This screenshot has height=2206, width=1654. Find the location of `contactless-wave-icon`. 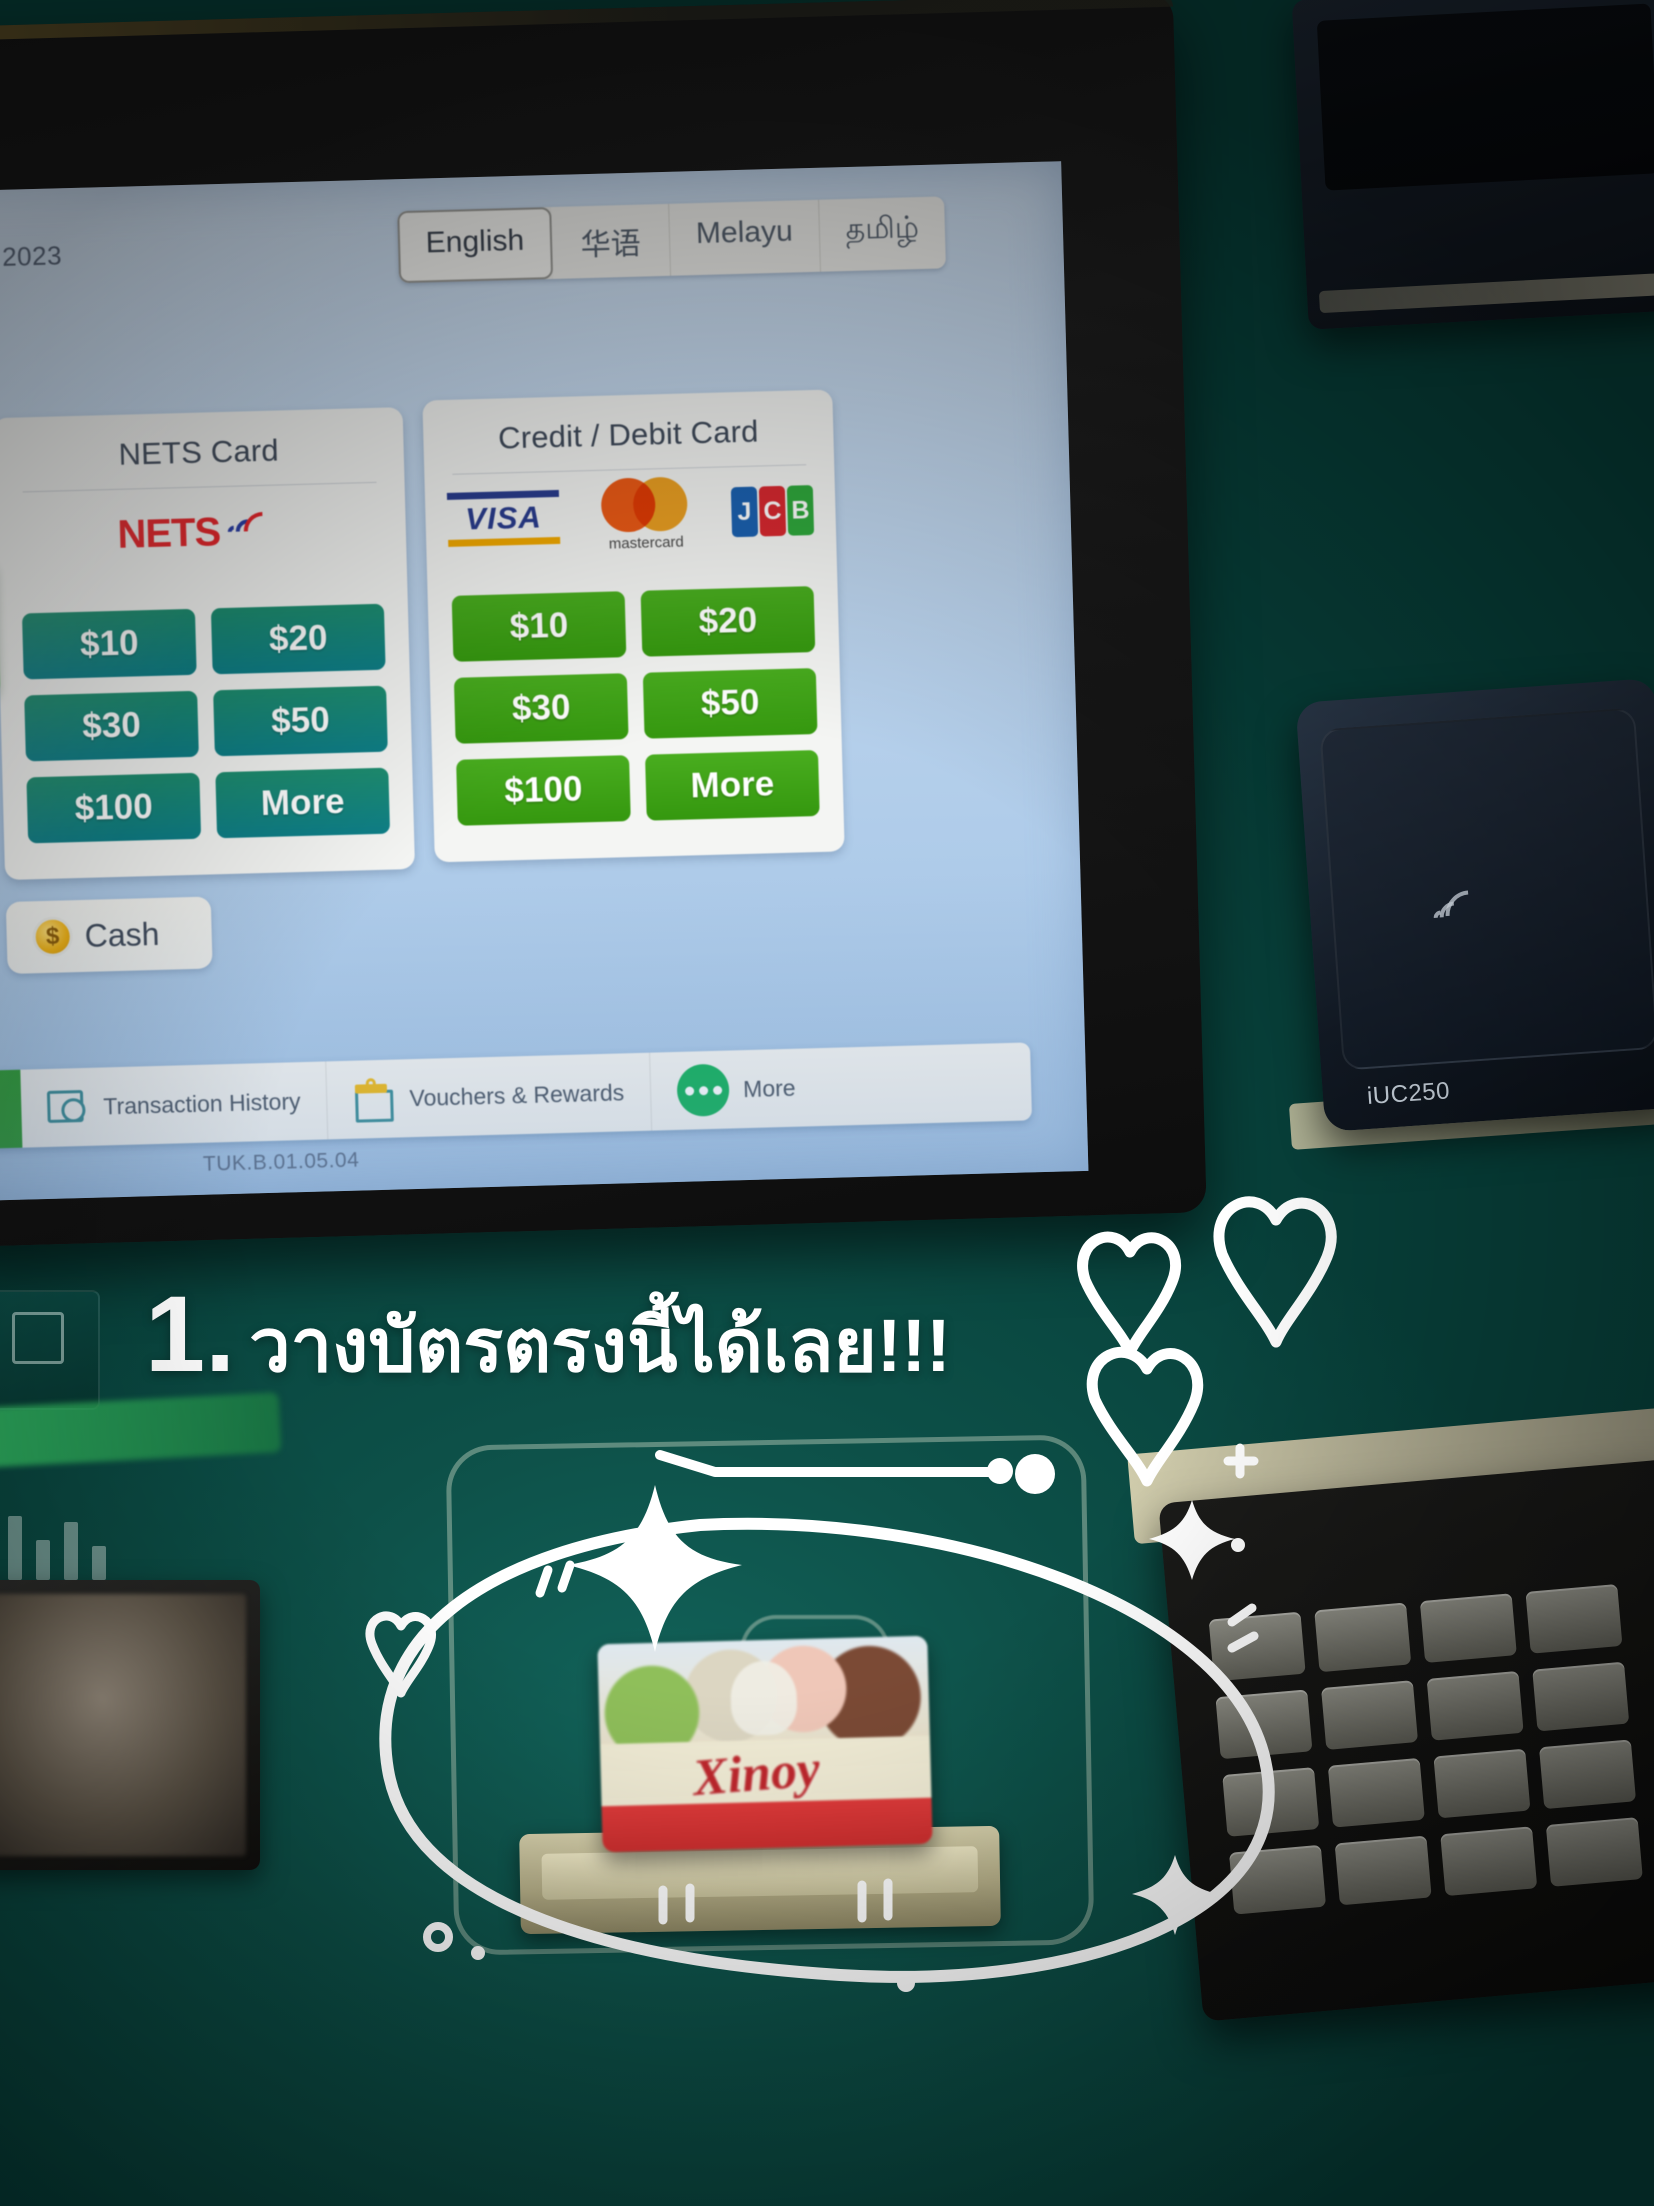

contactless-wave-icon is located at coordinates (1469, 914).